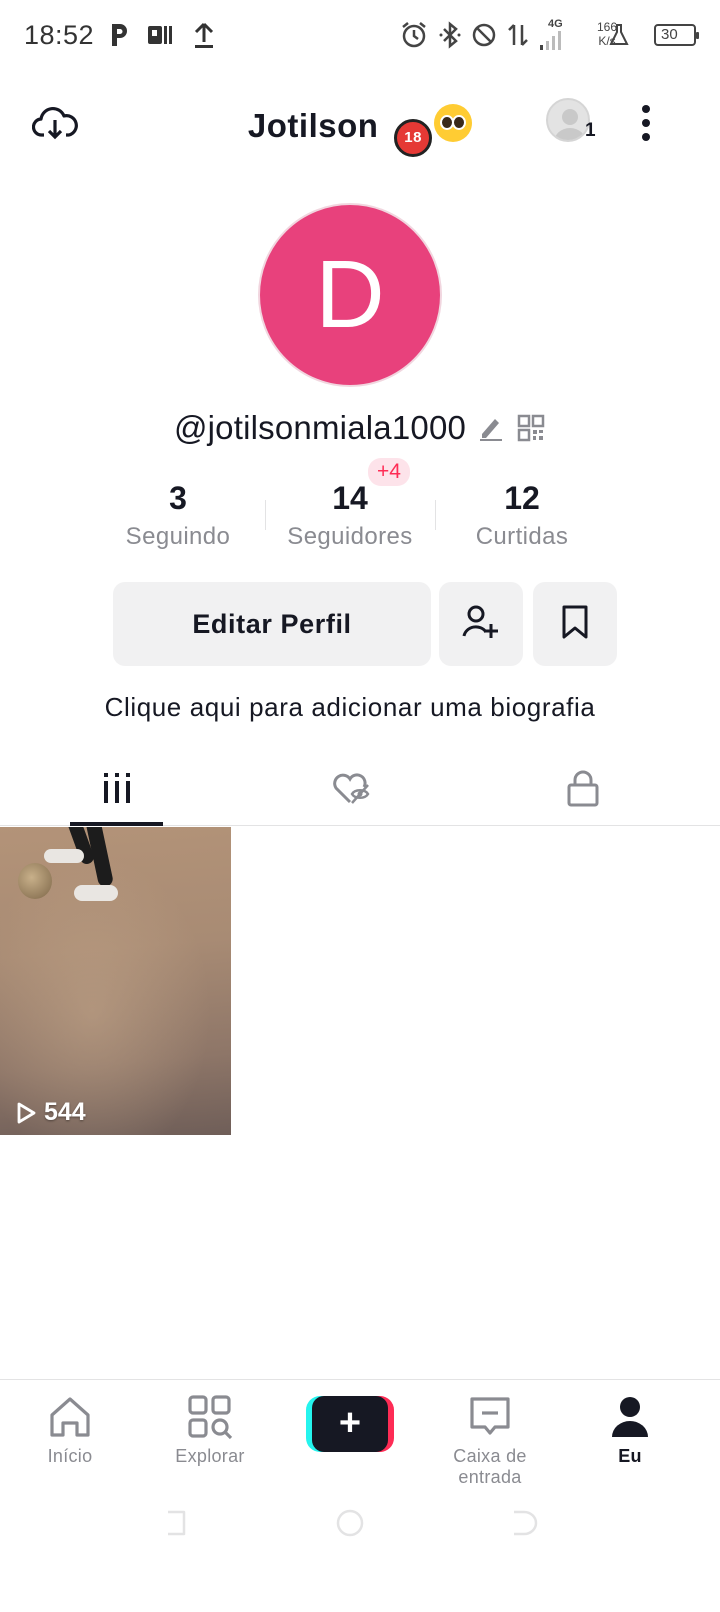  Describe the element at coordinates (676, 35) in the screenshot. I see `battery-indicator: 30` at that location.